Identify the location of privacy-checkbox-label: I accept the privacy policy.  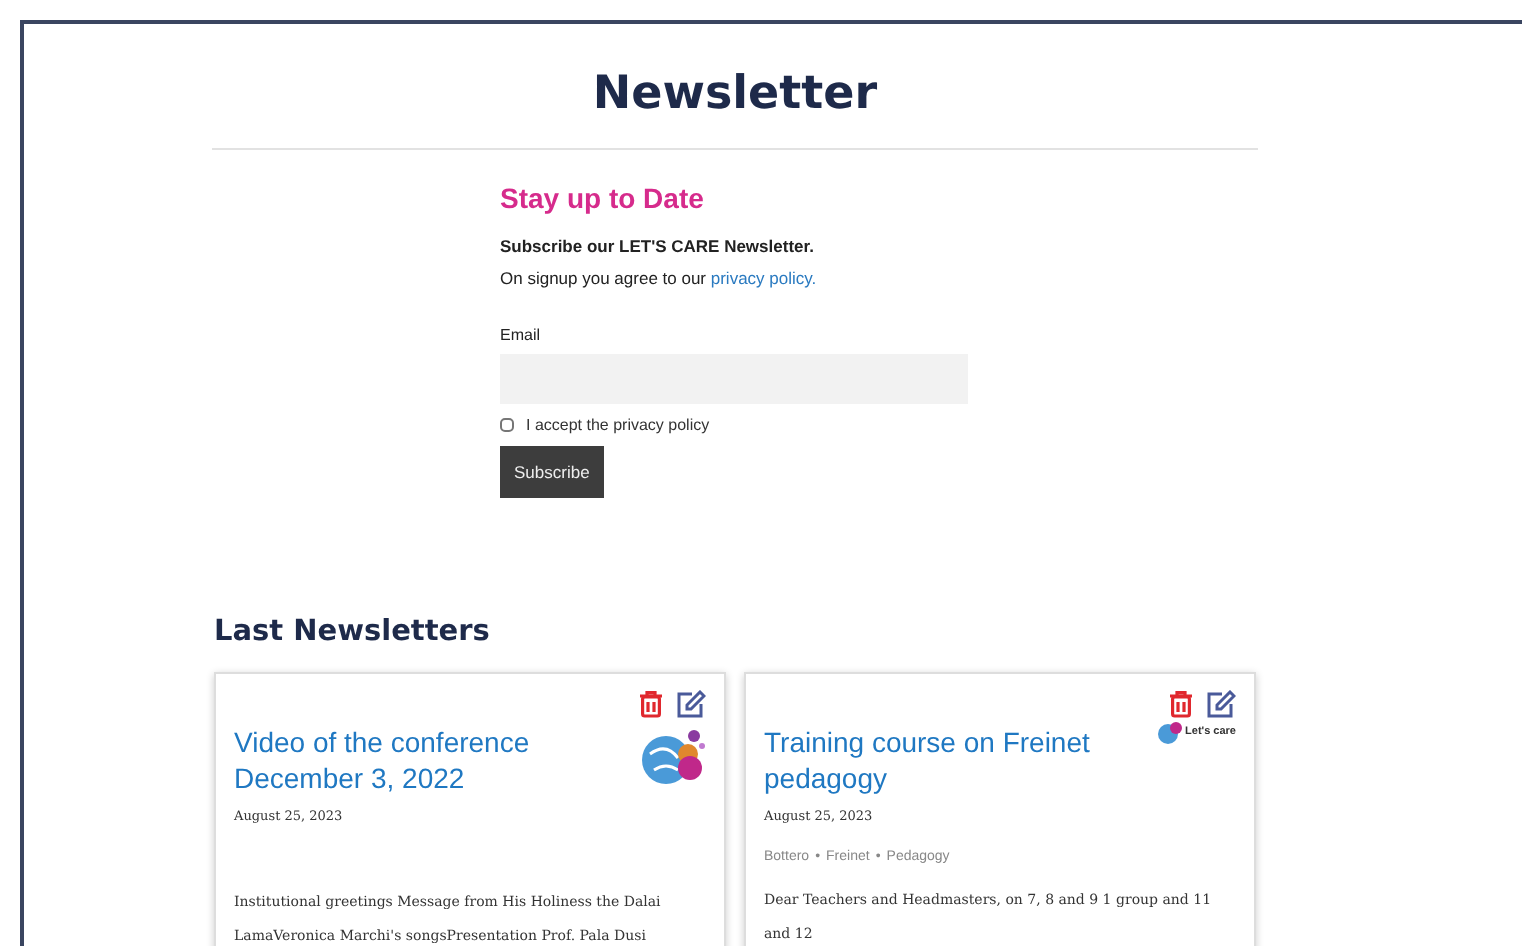
(618, 425).